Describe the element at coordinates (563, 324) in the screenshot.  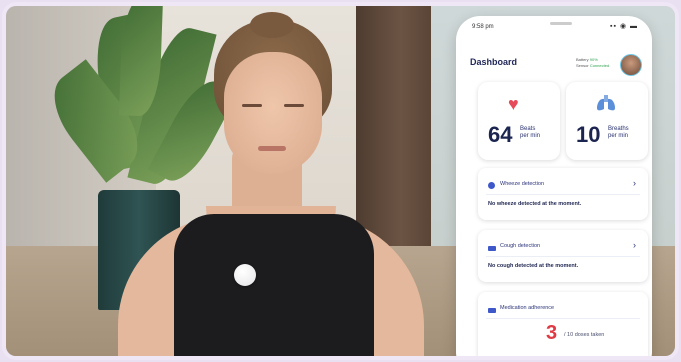
I see `medication-adherence-card: Medication adherence 3 / 10 doses taken` at that location.